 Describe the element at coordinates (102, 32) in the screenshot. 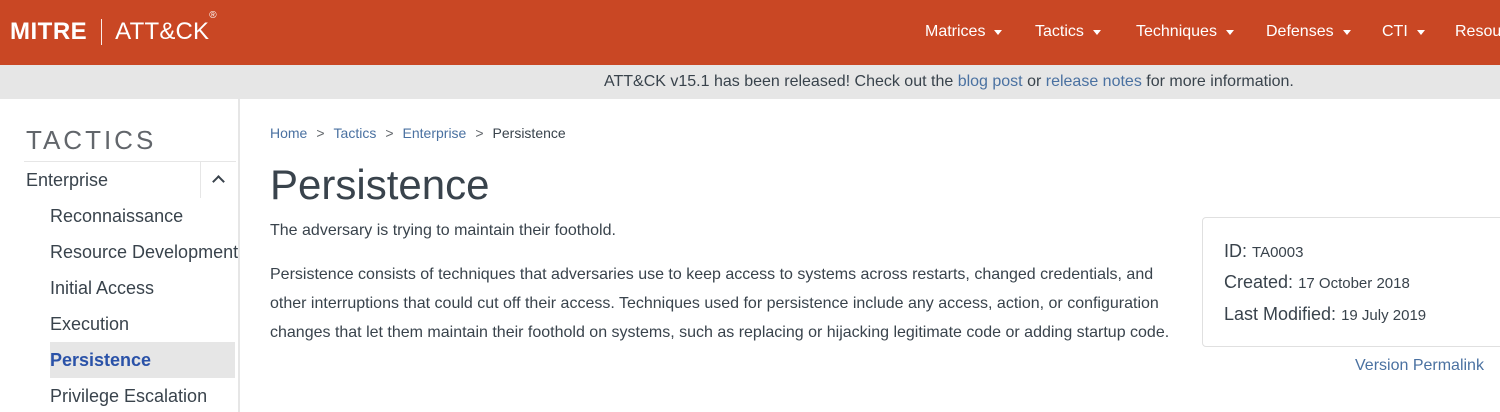

I see `logo-divider` at that location.